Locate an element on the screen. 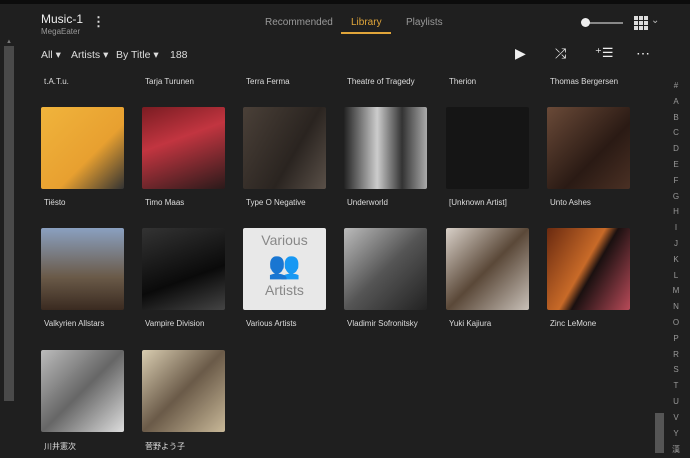  right-scrollbar-thumb is located at coordinates (659, 433).